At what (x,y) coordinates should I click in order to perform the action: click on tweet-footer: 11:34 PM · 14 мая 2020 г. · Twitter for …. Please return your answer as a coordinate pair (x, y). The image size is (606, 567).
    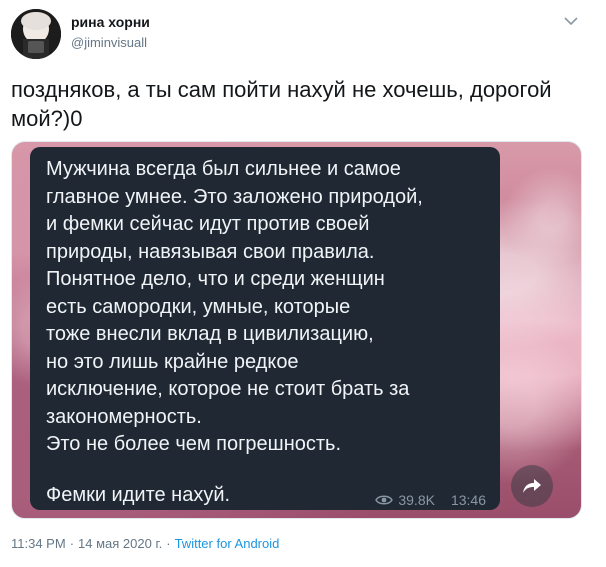
    Looking at the image, I should click on (145, 543).